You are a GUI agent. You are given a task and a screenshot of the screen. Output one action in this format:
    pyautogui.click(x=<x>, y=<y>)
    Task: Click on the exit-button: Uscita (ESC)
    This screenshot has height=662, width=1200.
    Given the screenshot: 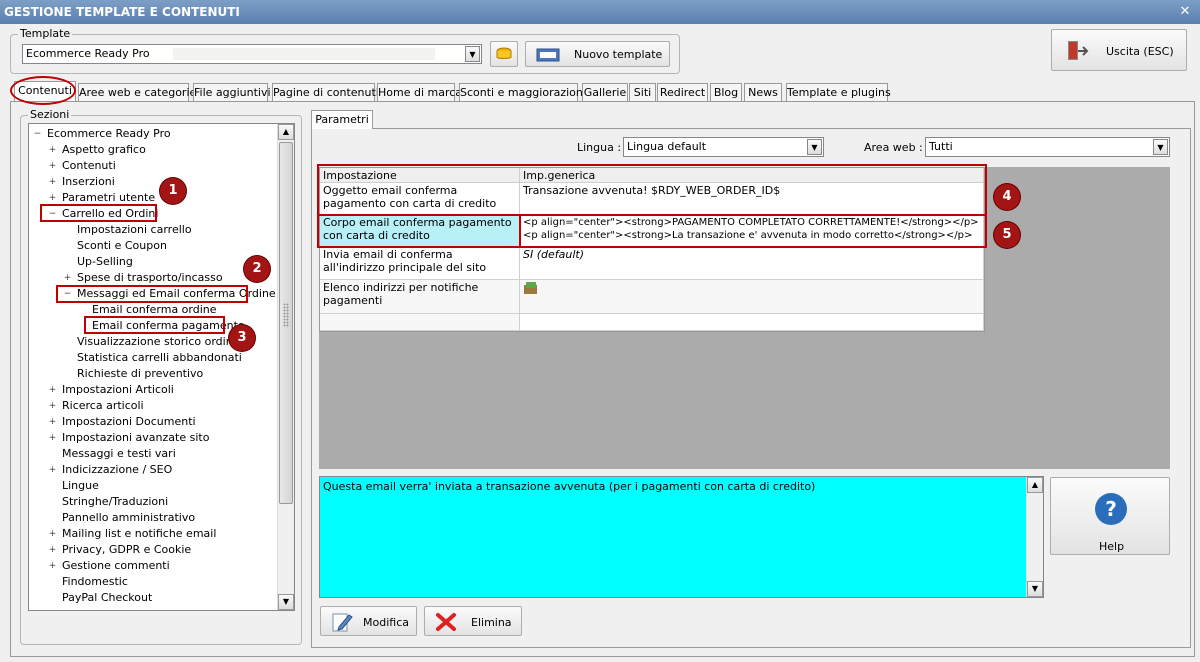 What is the action you would take?
    pyautogui.click(x=1119, y=50)
    